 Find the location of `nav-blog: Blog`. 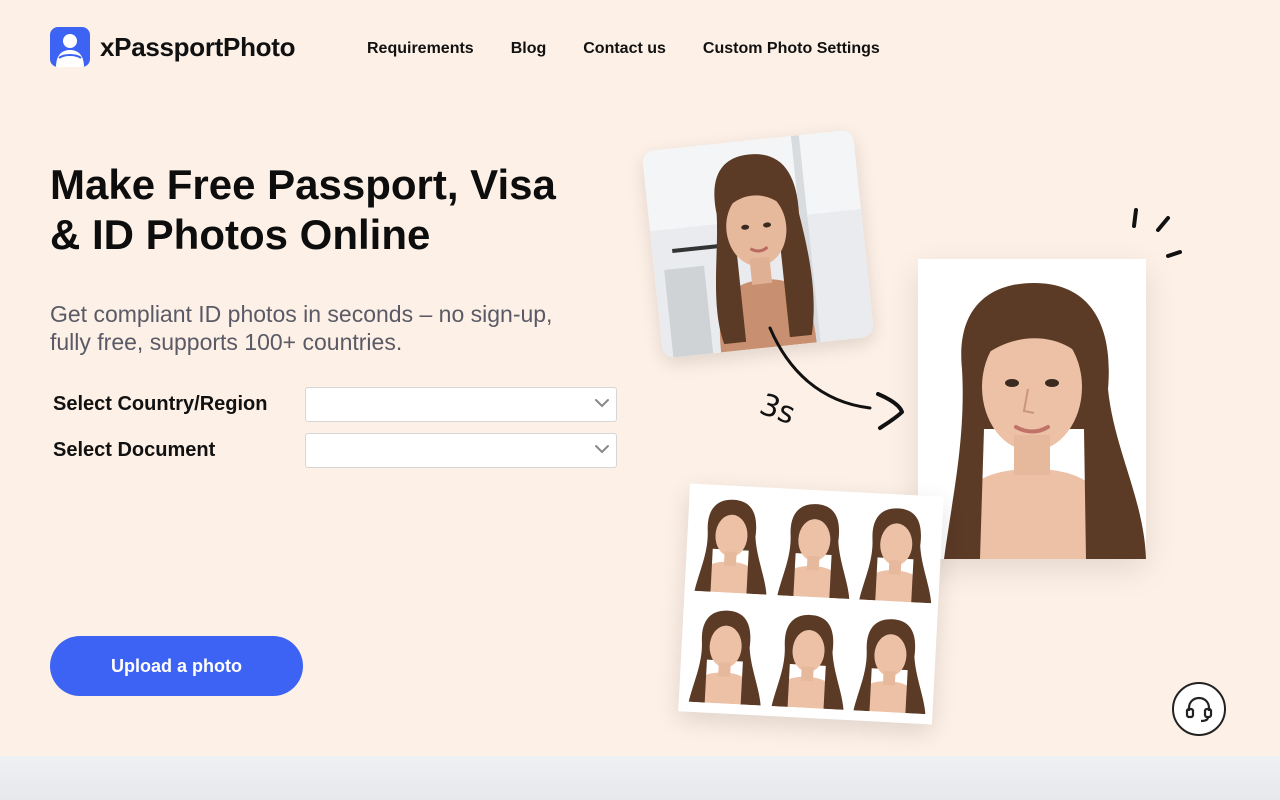

nav-blog: Blog is located at coordinates (529, 49).